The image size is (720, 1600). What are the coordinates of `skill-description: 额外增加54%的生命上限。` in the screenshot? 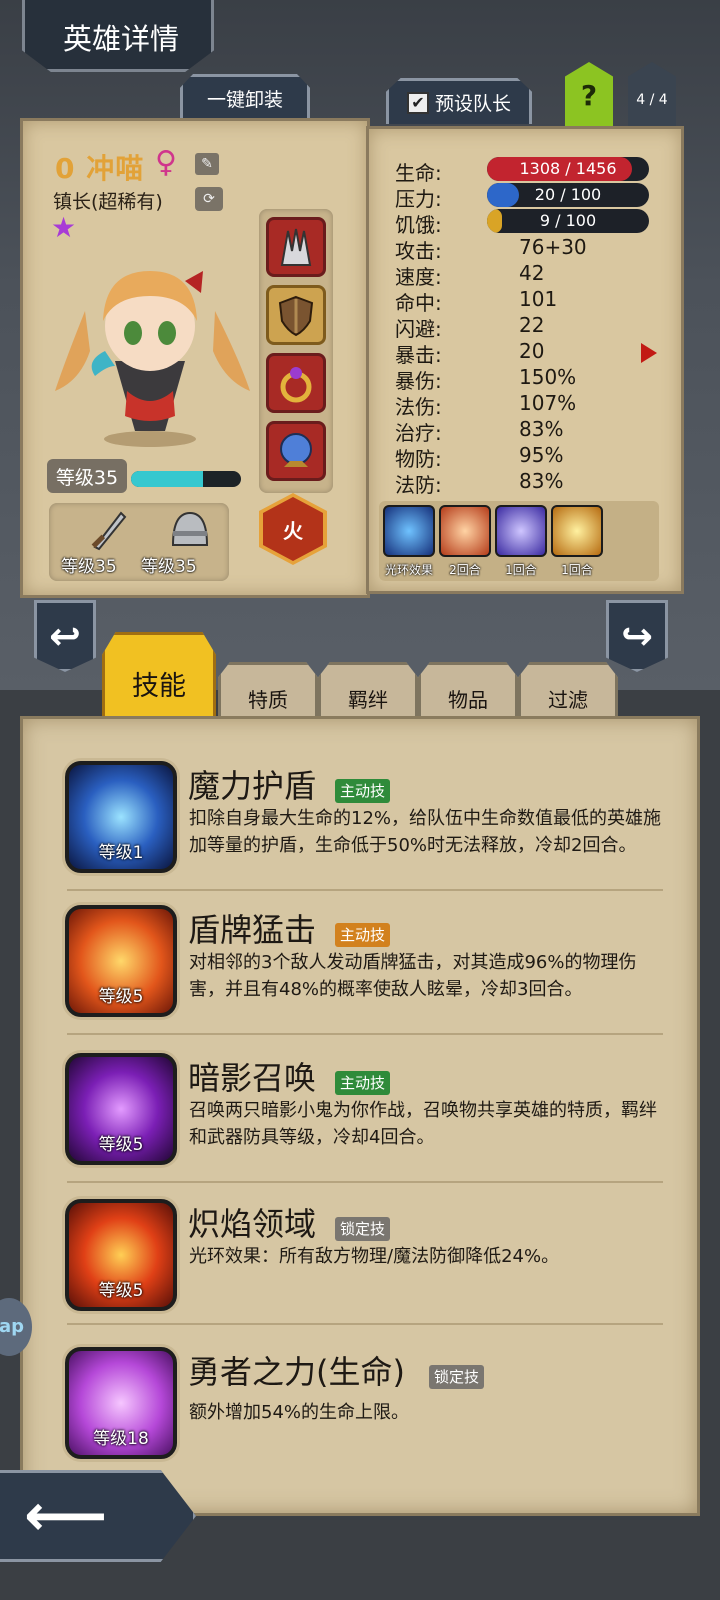 It's located at (299, 1412).